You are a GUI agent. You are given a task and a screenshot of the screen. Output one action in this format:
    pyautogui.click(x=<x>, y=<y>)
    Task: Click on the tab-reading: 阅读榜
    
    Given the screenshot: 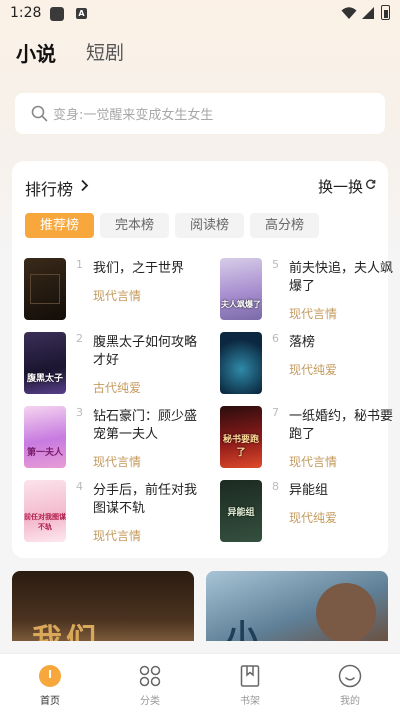 What is the action you would take?
    pyautogui.click(x=209, y=225)
    